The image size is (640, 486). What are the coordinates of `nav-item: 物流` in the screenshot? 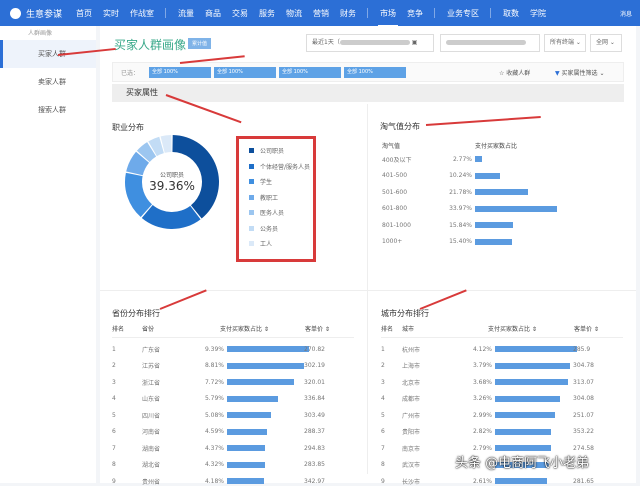 It's located at (294, 13).